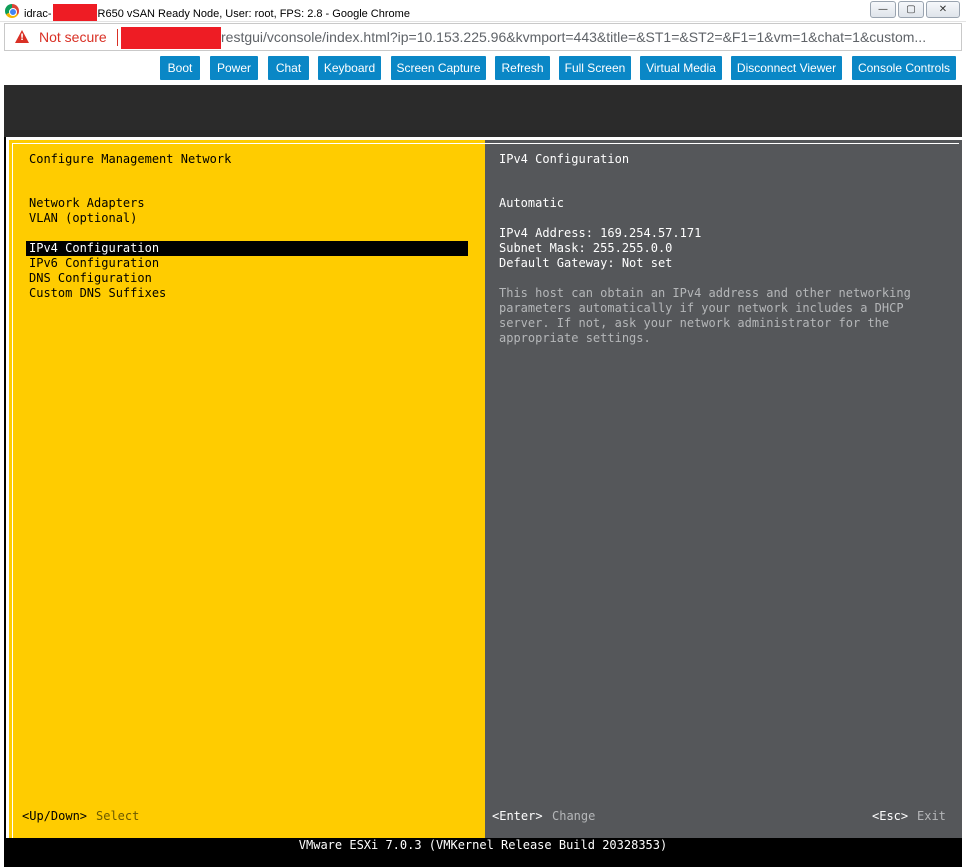 The height and width of the screenshot is (867, 966). Describe the element at coordinates (943, 9) in the screenshot. I see `close-button: ✕` at that location.